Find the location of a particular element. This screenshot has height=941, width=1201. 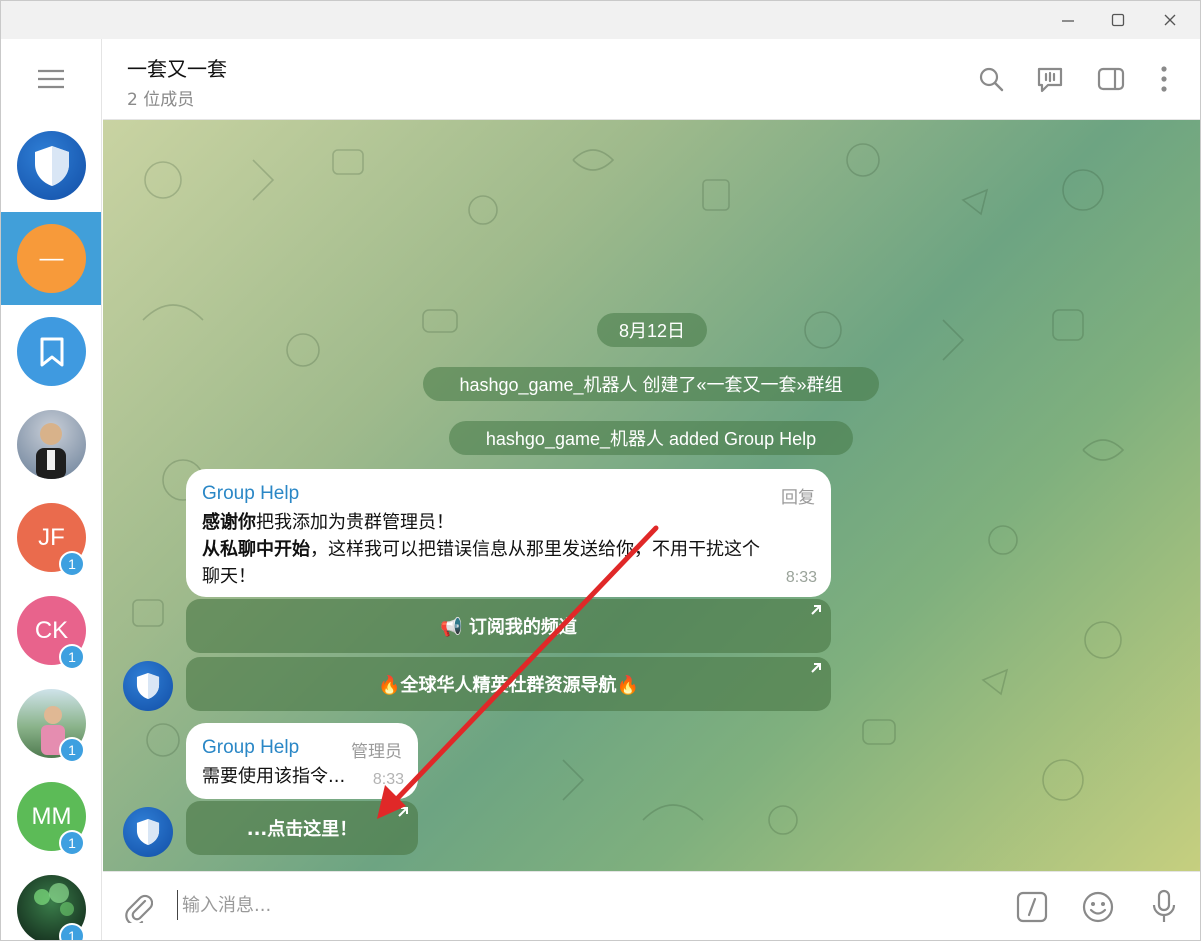

person-photo-icon is located at coordinates (51, 451).